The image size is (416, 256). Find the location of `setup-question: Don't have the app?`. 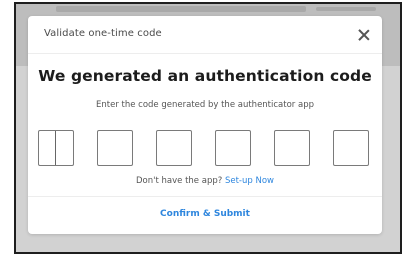

setup-question: Don't have the app? is located at coordinates (179, 181).